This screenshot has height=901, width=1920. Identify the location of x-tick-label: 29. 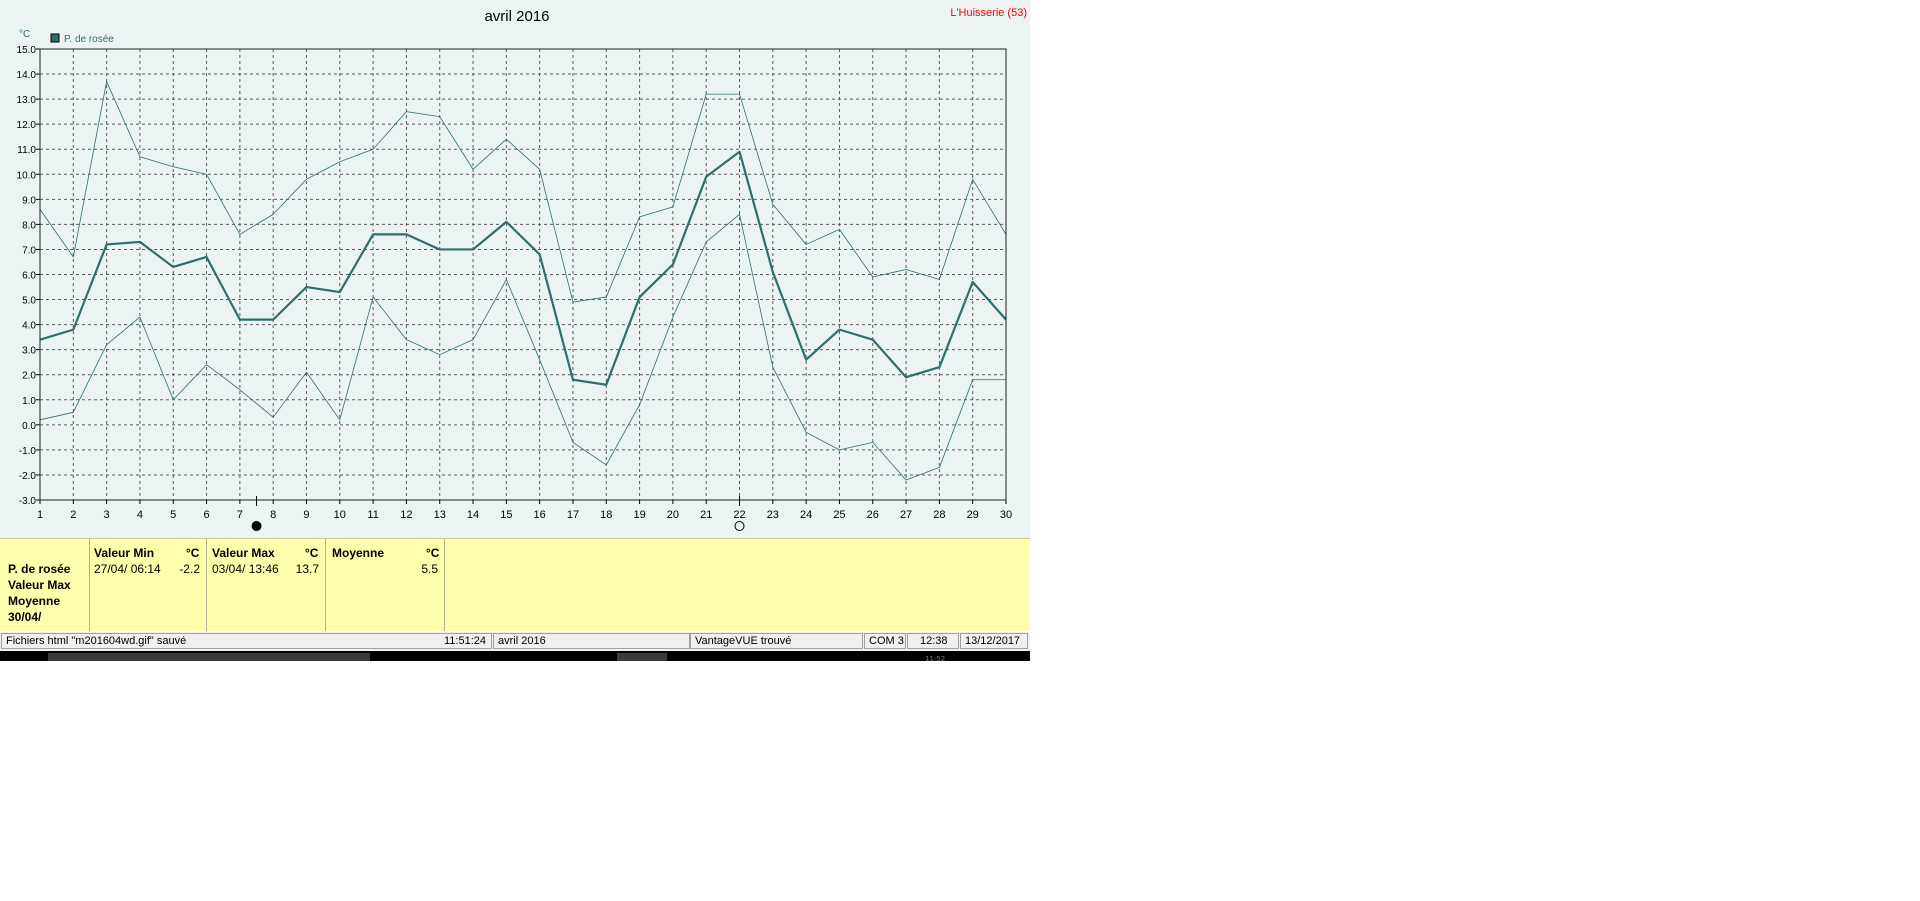
(973, 515).